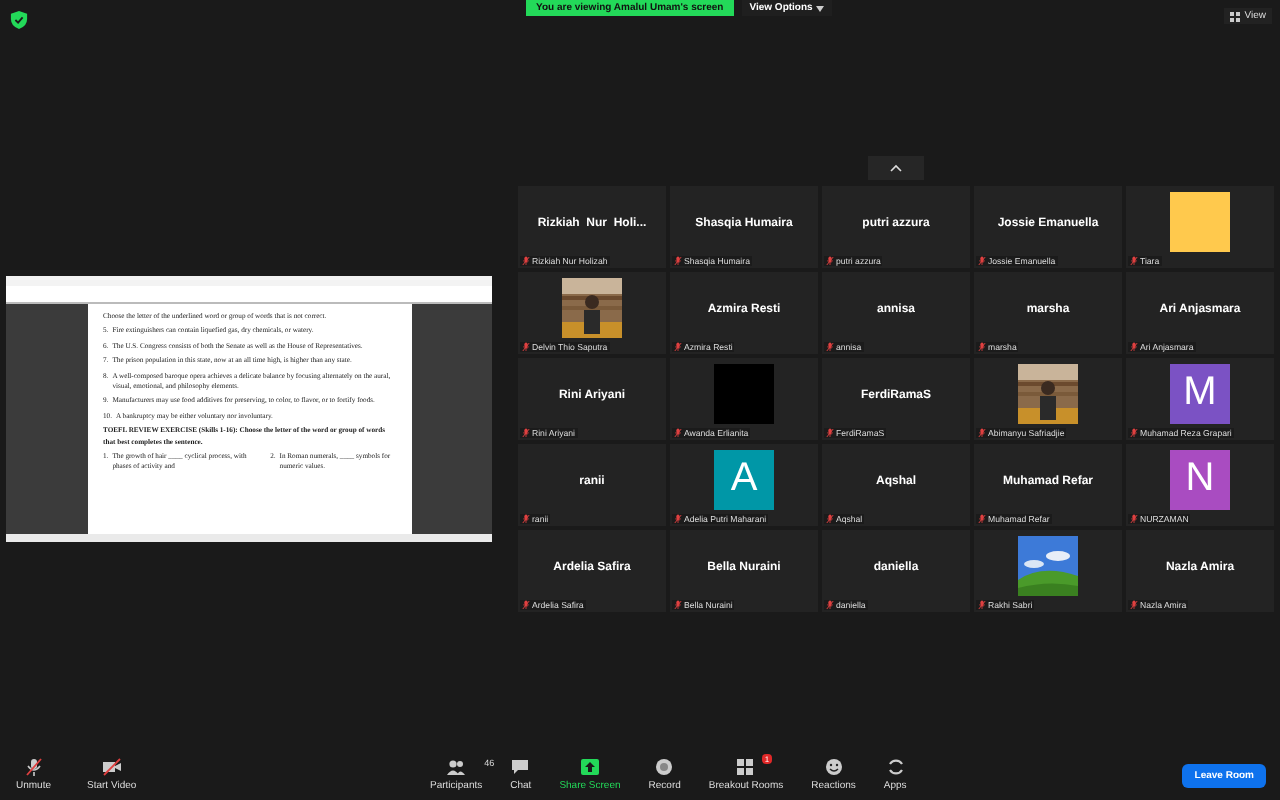 This screenshot has width=1280, height=800. What do you see at coordinates (1200, 479) in the screenshot?
I see `avatar: N` at bounding box center [1200, 479].